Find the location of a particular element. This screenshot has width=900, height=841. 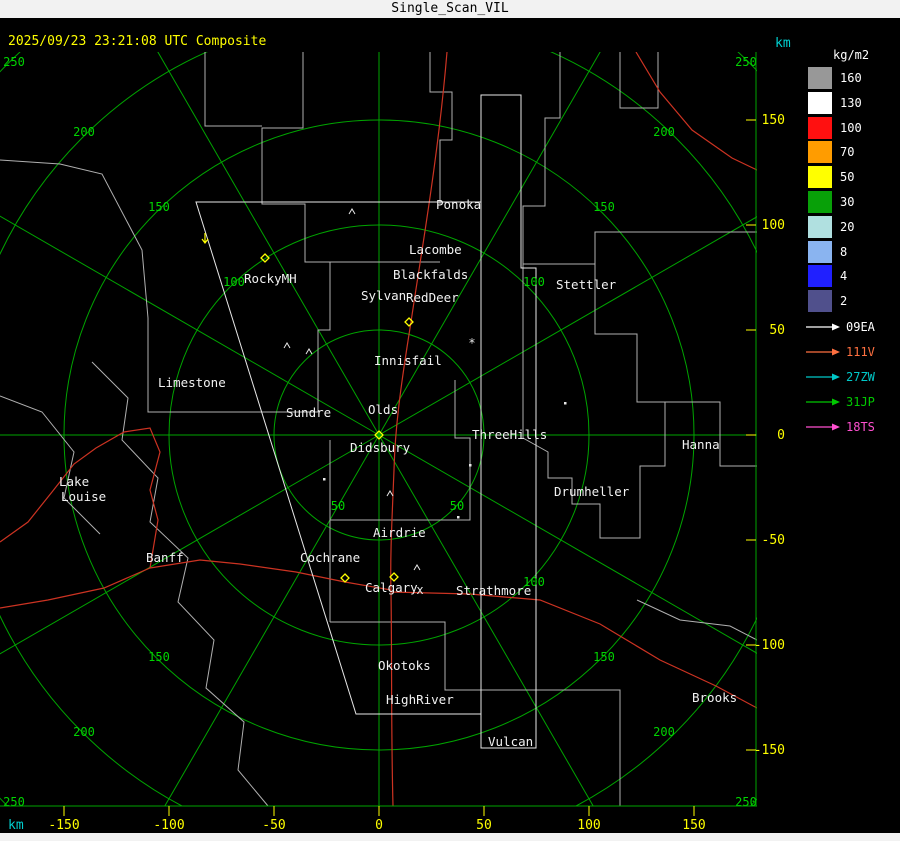

city-label-stettler: Stettler is located at coordinates (586, 284).